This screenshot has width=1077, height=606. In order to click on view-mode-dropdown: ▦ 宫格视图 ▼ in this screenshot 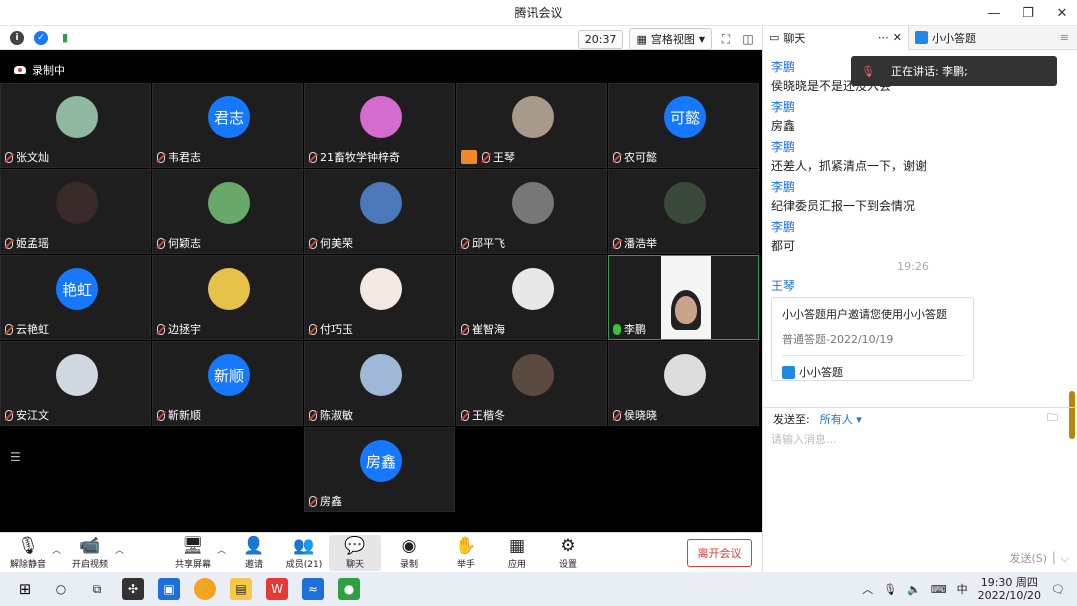, I will do `click(670, 39)`.